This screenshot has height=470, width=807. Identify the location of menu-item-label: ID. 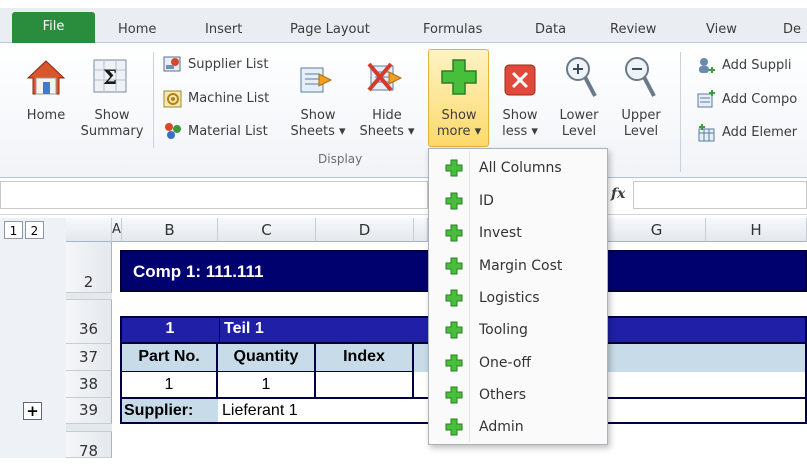
(486, 201).